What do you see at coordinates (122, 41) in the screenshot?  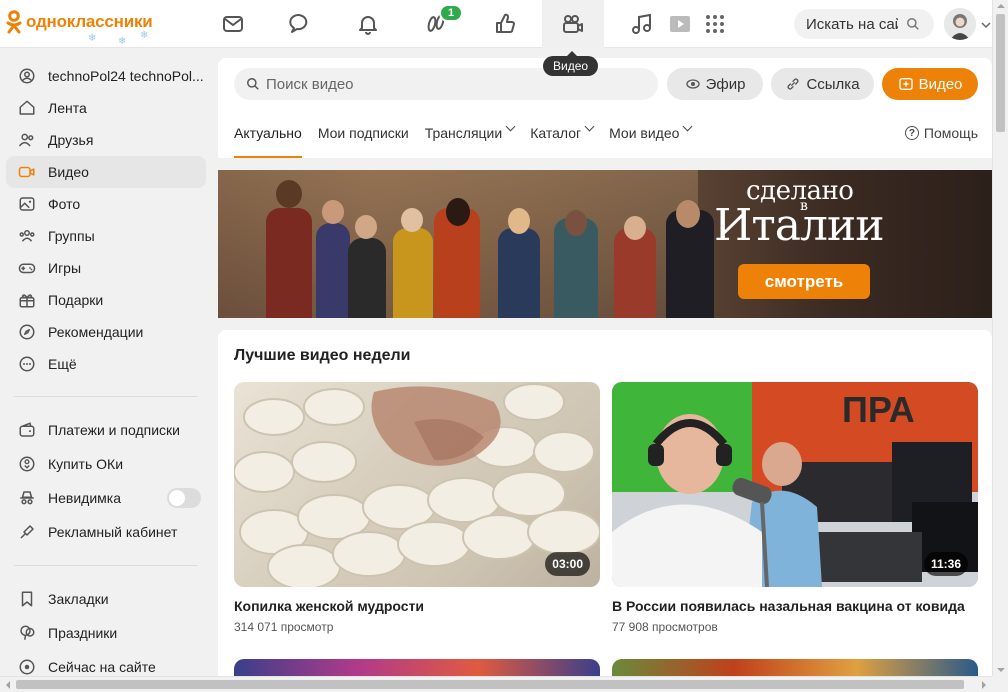 I see `snowflake-icon: ❄` at bounding box center [122, 41].